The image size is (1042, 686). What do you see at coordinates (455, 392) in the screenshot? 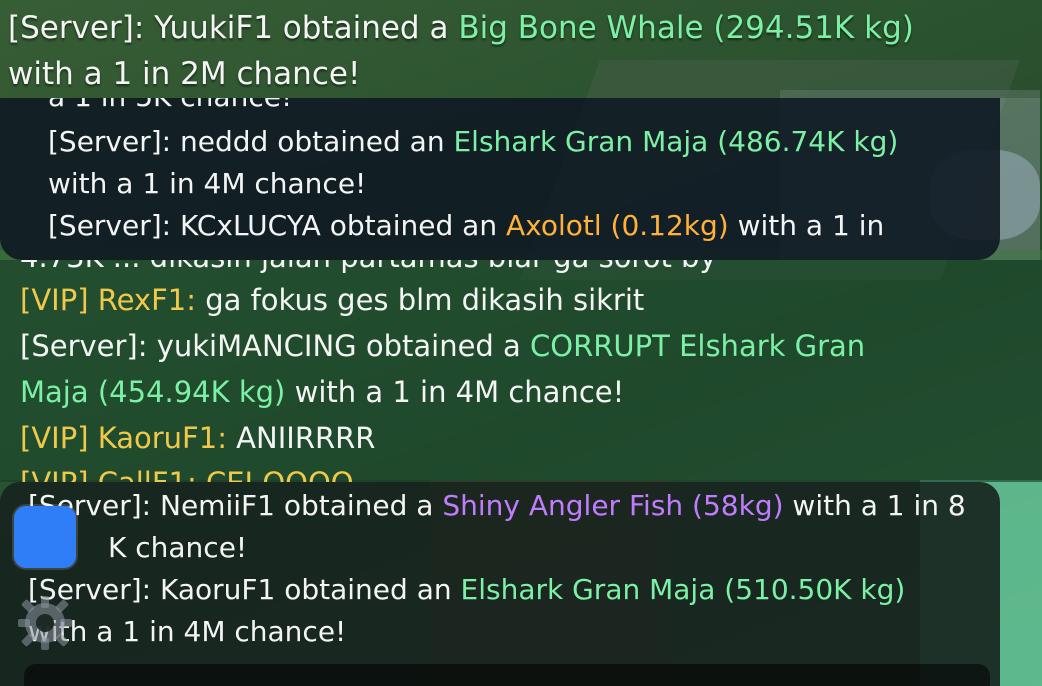
I see `message-text: with a 1 in 4M chance!` at bounding box center [455, 392].